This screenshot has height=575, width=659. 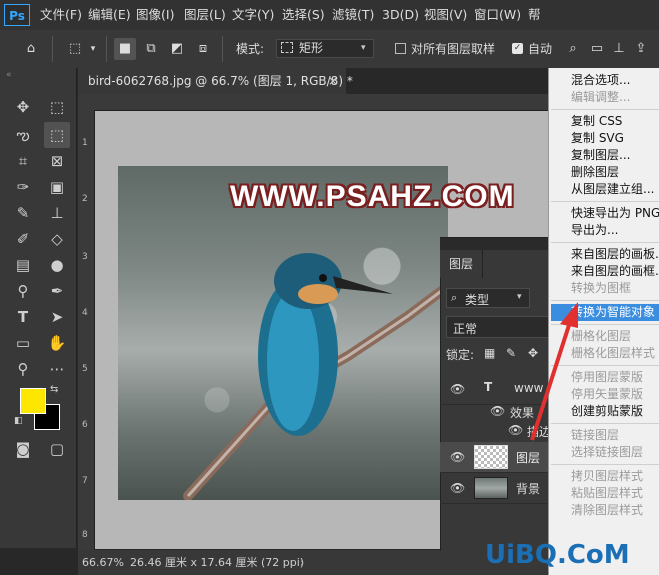 What do you see at coordinates (61, 15) in the screenshot?
I see `menu-file: 文件(F)` at bounding box center [61, 15].